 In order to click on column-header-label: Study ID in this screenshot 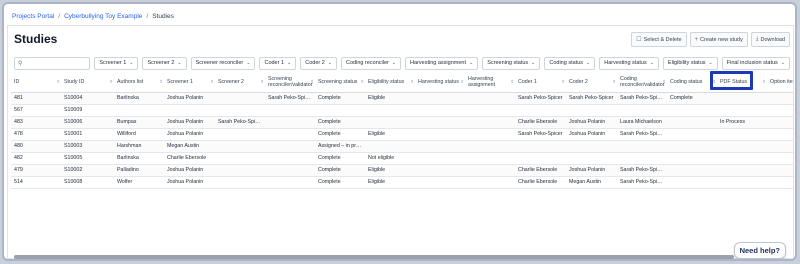, I will do `click(74, 82)`.